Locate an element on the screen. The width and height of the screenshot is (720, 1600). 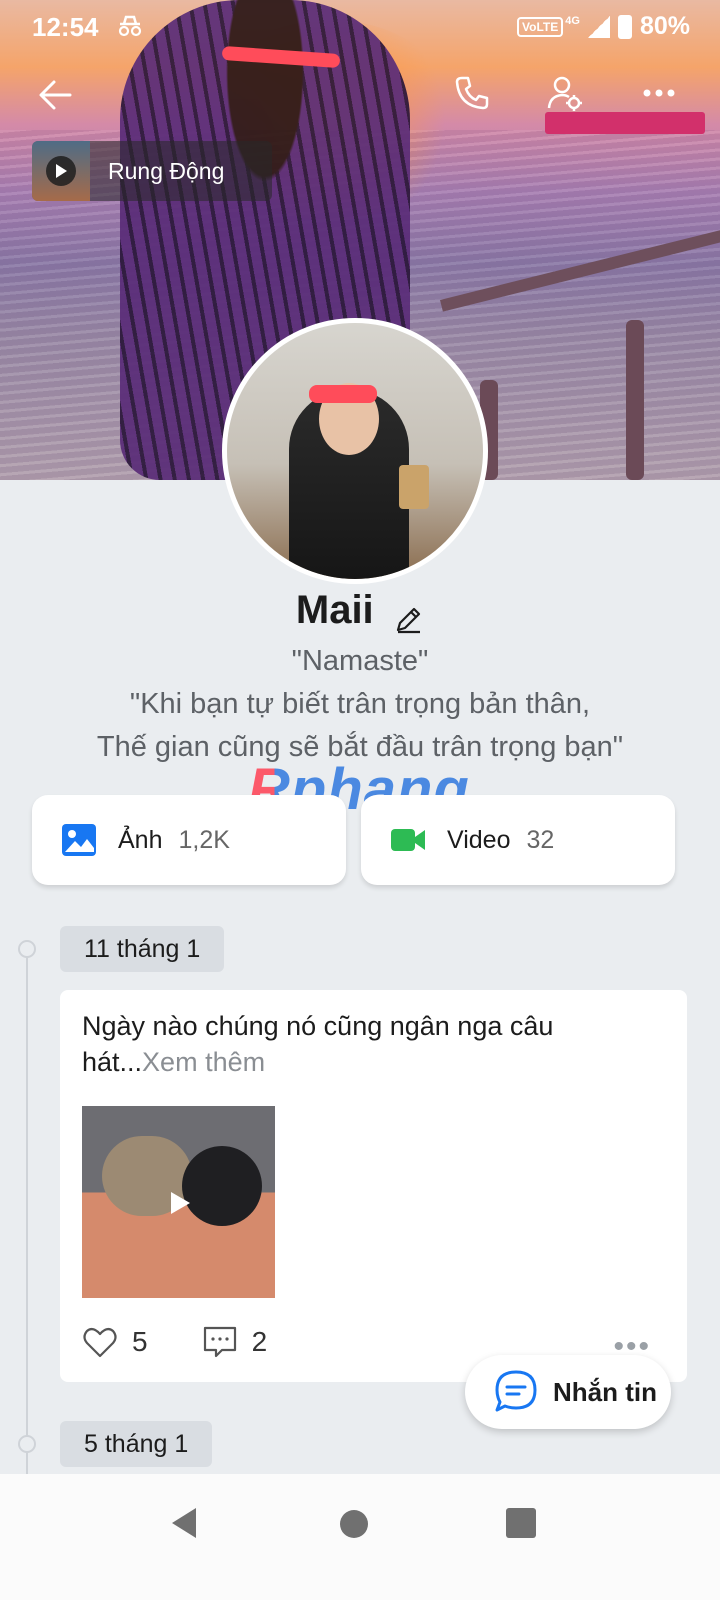
bio-line: "Khi bạn tự biết trân trọng bản thân, is located at coordinates (360, 704).